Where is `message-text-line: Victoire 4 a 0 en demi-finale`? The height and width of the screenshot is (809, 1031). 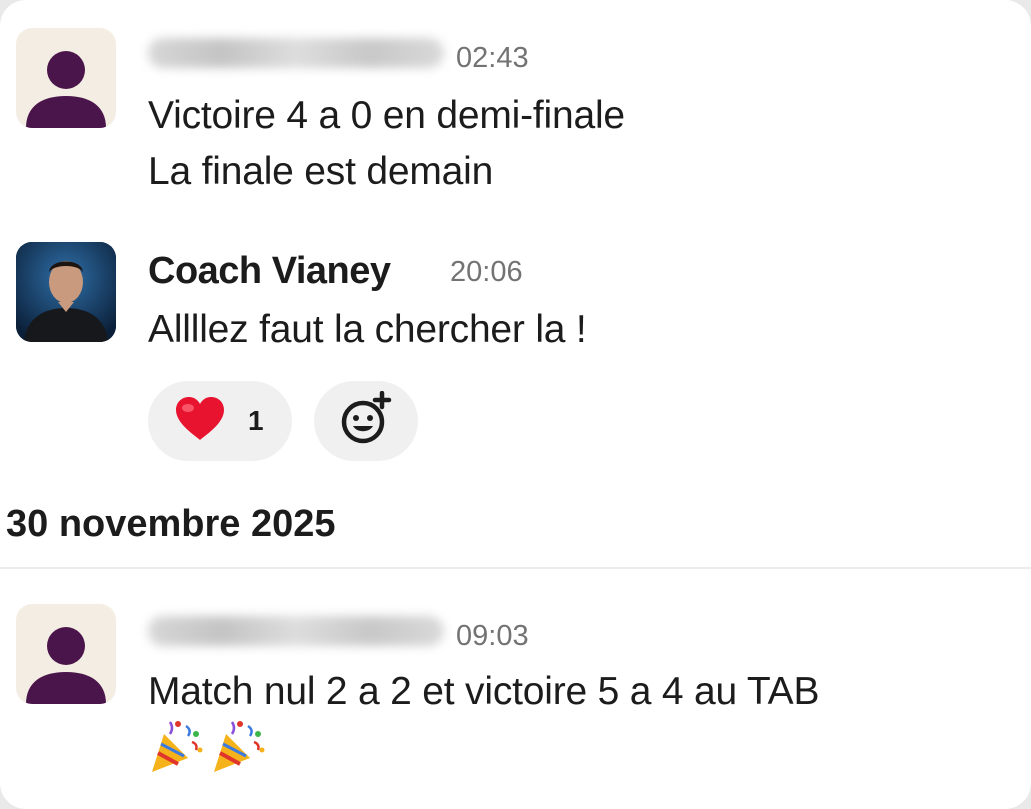
message-text-line: Victoire 4 a 0 en demi-finale is located at coordinates (386, 115).